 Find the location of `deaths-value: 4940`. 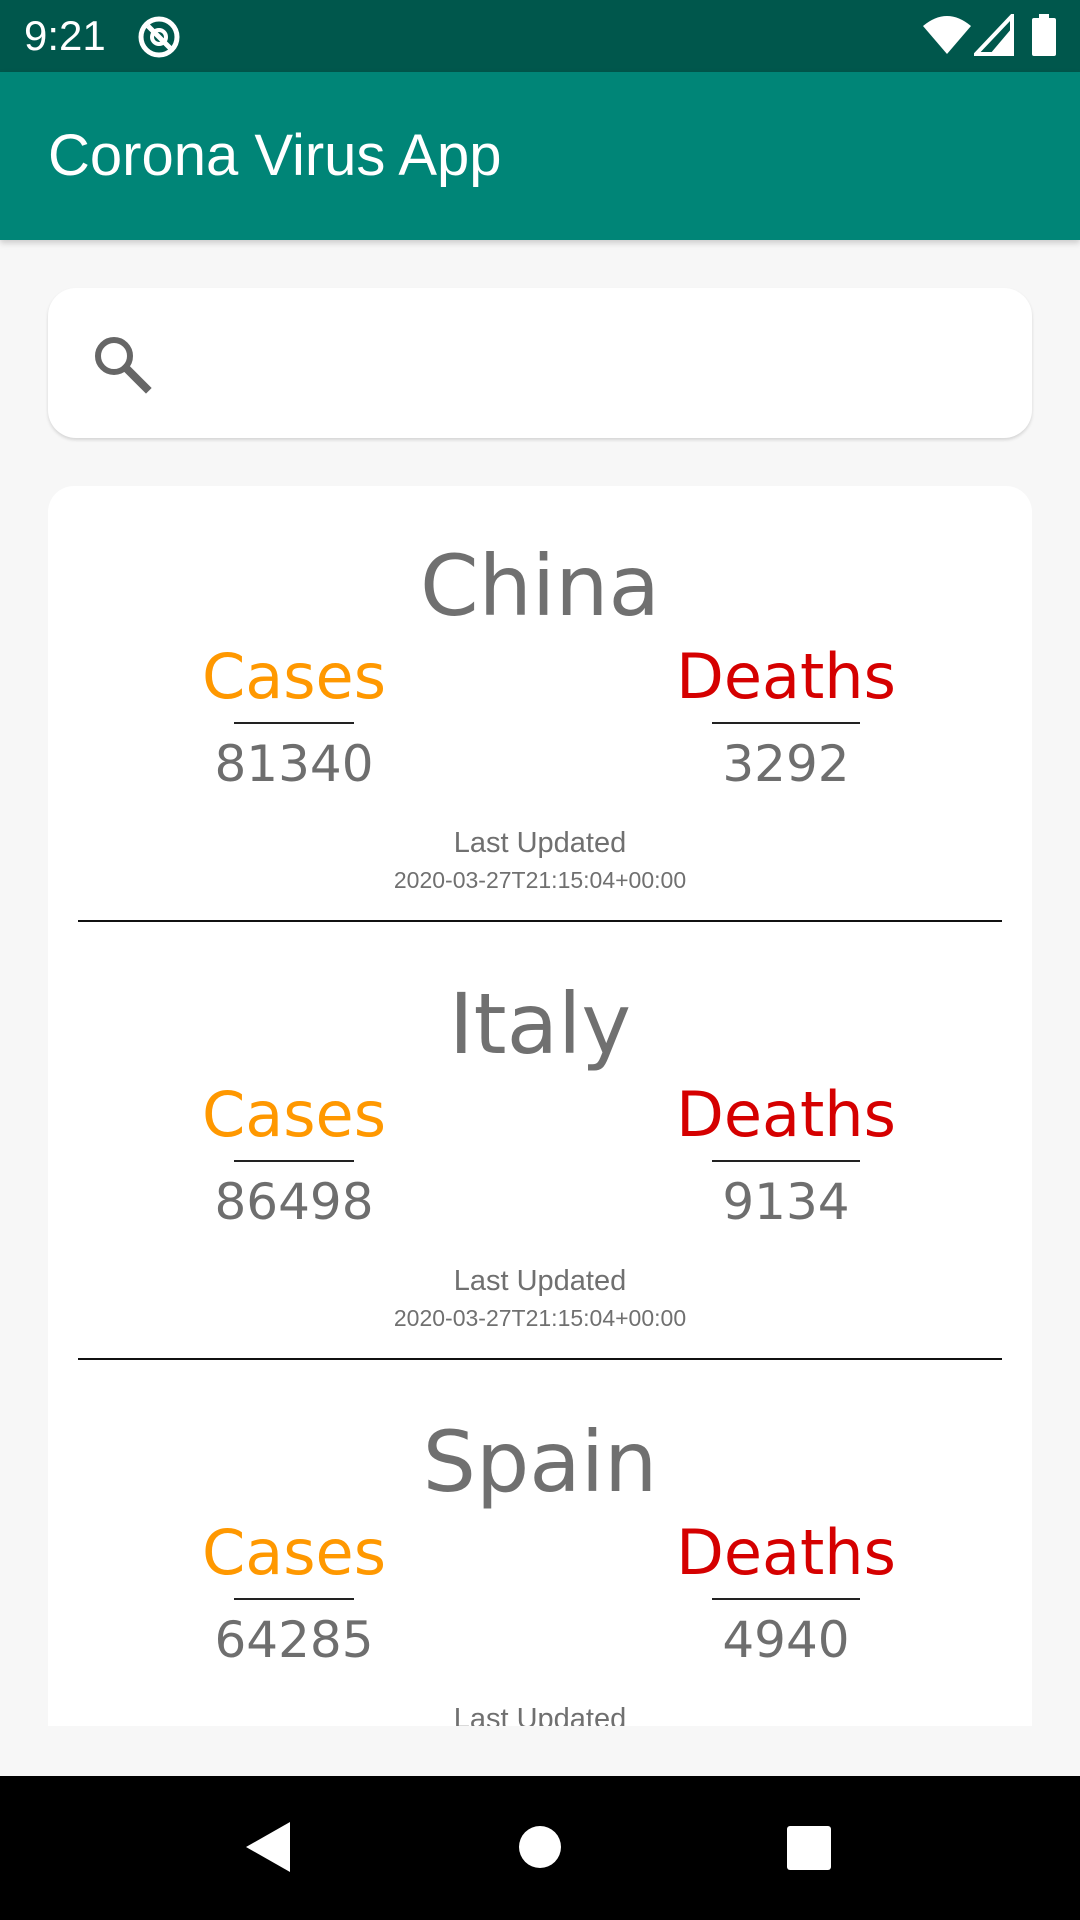

deaths-value: 4940 is located at coordinates (786, 1640).